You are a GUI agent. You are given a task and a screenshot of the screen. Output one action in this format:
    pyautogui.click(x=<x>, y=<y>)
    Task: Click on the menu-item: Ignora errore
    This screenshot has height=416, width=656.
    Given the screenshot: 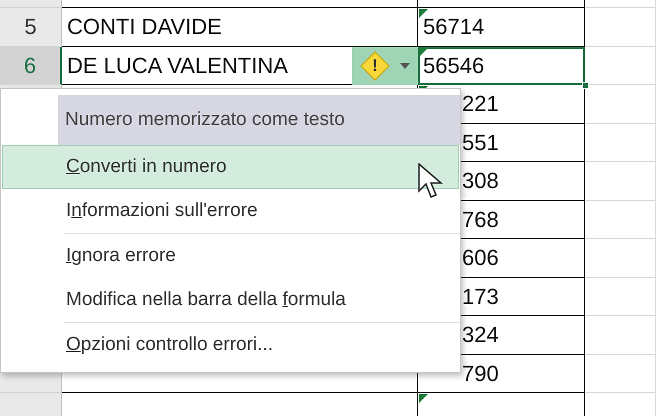 What is the action you would take?
    pyautogui.click(x=230, y=256)
    